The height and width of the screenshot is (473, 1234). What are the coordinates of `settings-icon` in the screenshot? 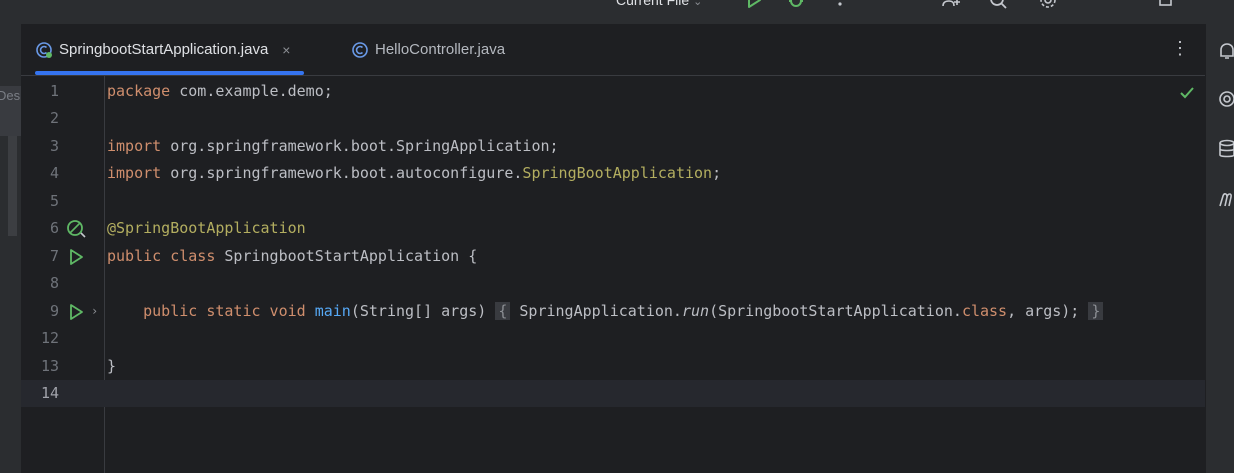 It's located at (1048, 5).